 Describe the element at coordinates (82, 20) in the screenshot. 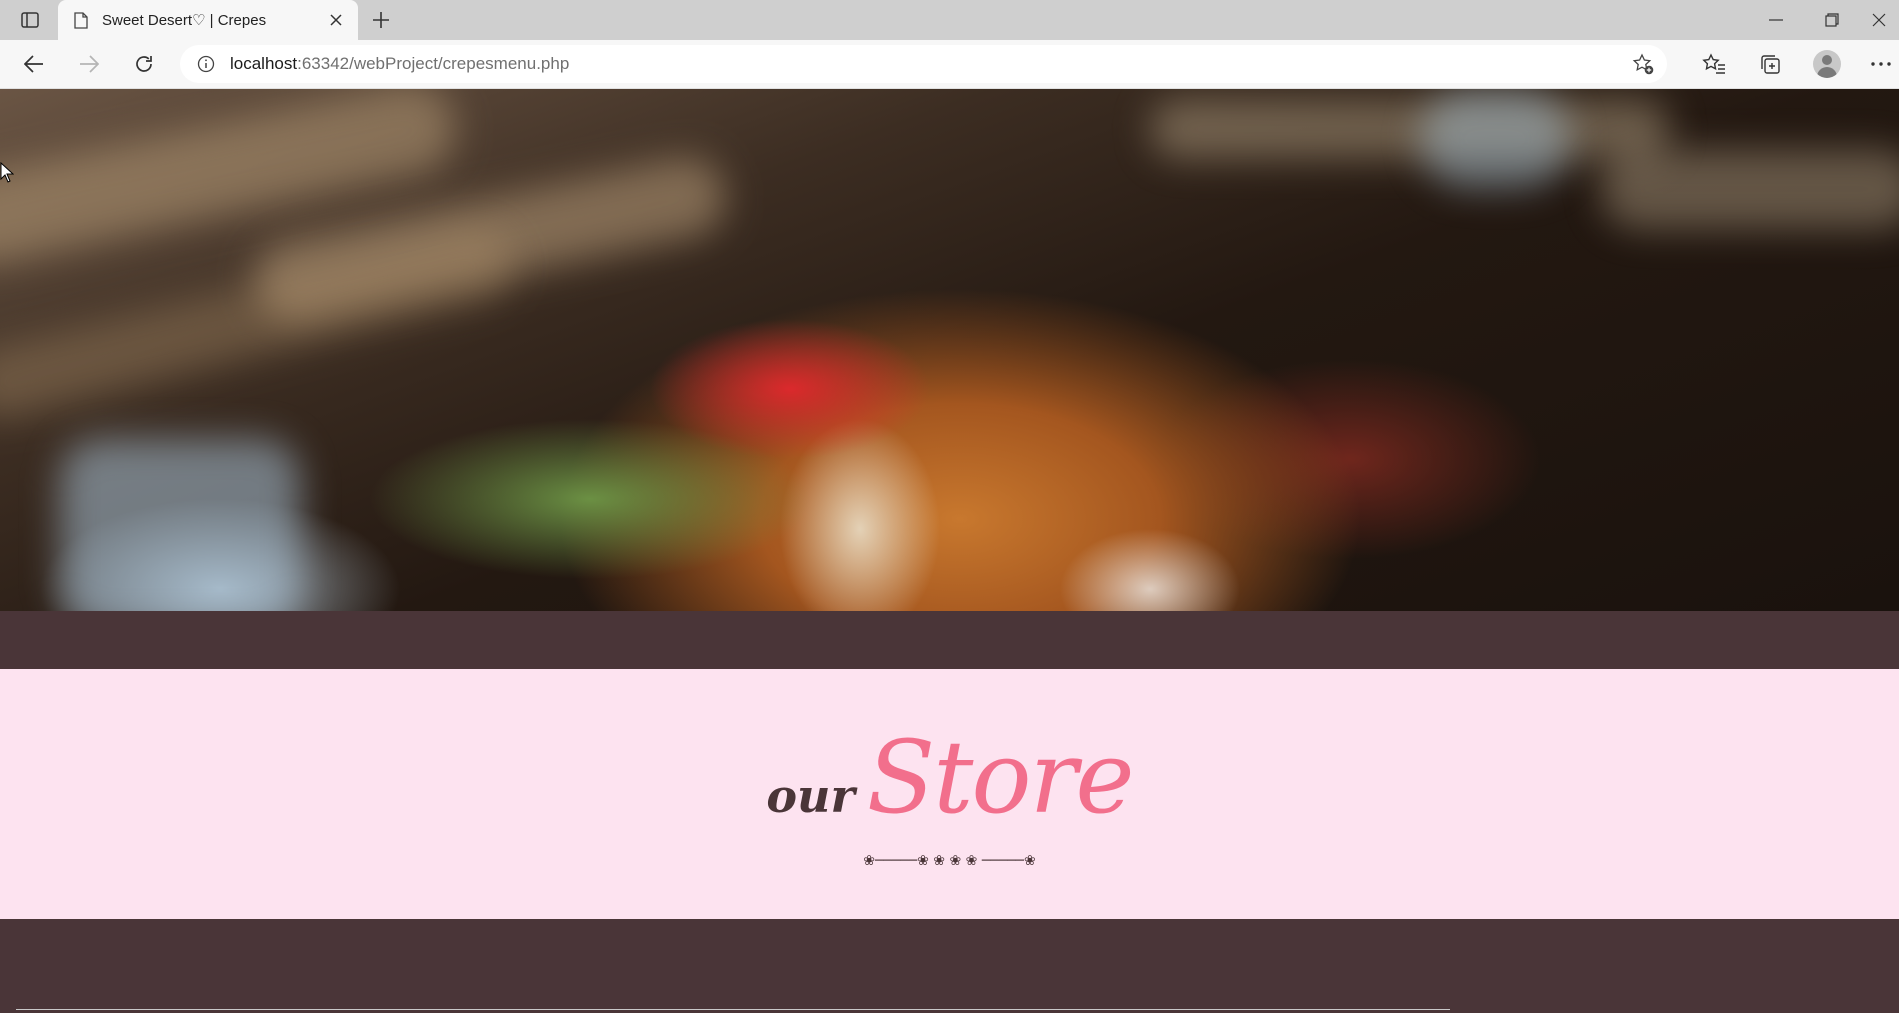

I see `page-icon` at that location.